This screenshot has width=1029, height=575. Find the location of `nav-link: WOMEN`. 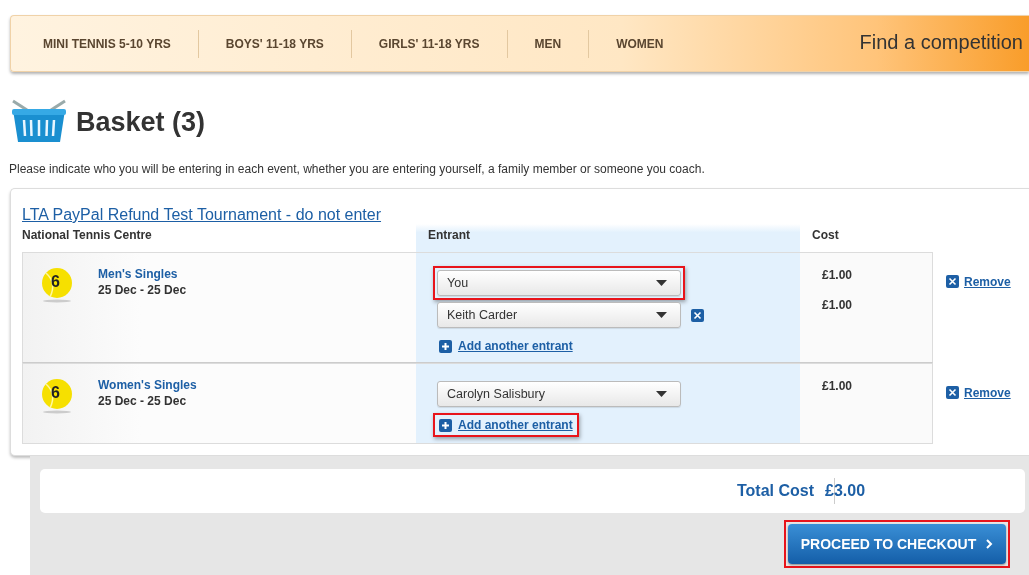

nav-link: WOMEN is located at coordinates (640, 43).